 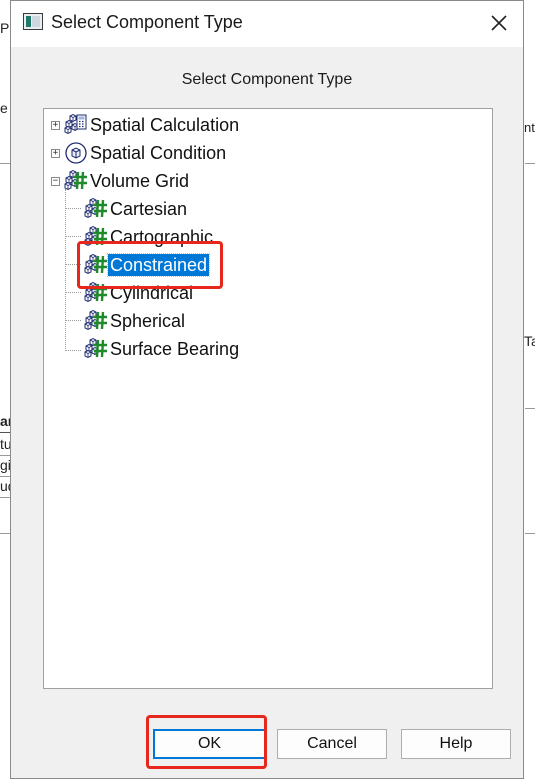 What do you see at coordinates (55, 125) in the screenshot?
I see `expand-toggle-spatial-calculation: +` at bounding box center [55, 125].